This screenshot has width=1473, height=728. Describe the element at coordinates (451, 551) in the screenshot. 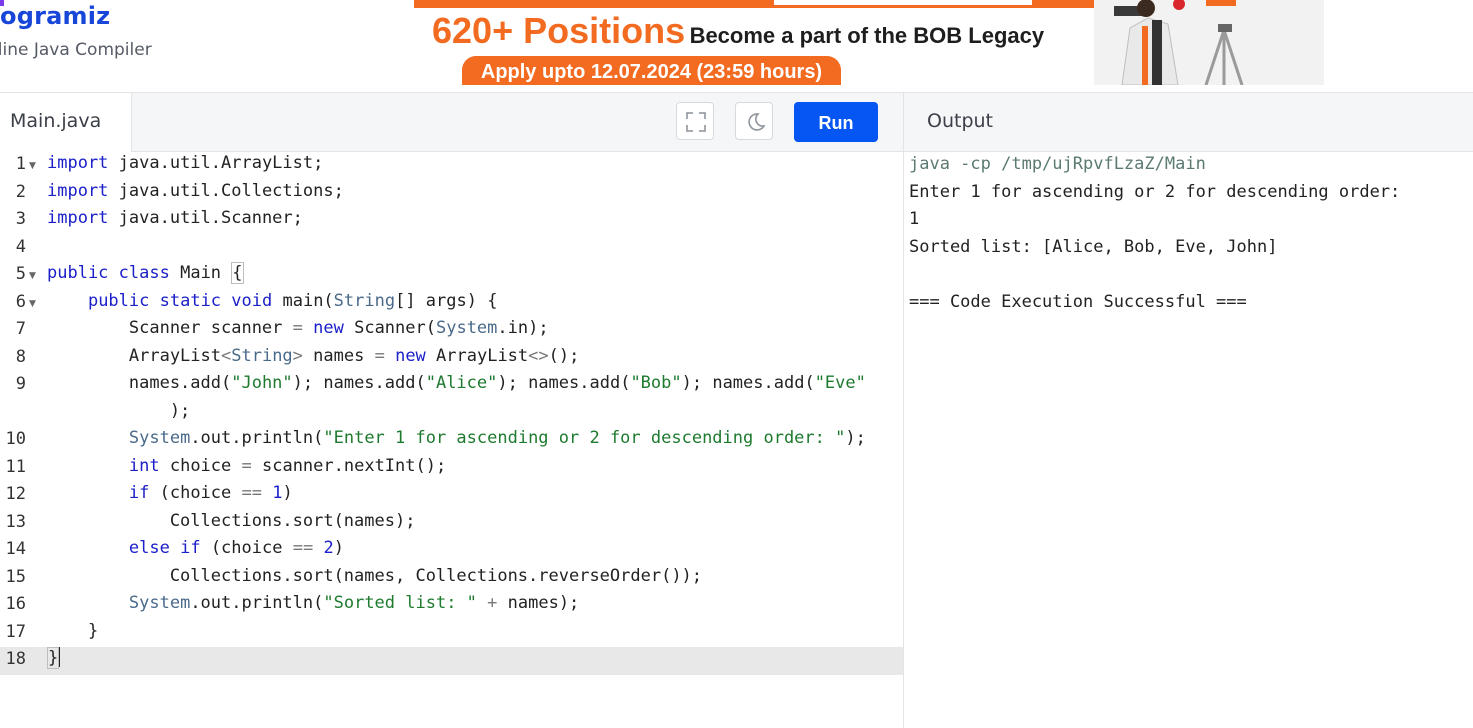

I see `code-line: 14 else if (choice == 2)` at that location.